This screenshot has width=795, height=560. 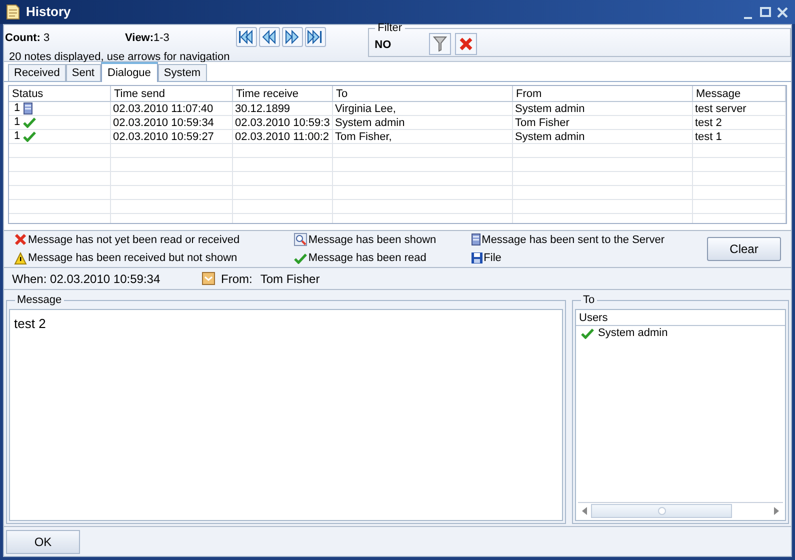 I want to click on window-title: History, so click(x=48, y=12).